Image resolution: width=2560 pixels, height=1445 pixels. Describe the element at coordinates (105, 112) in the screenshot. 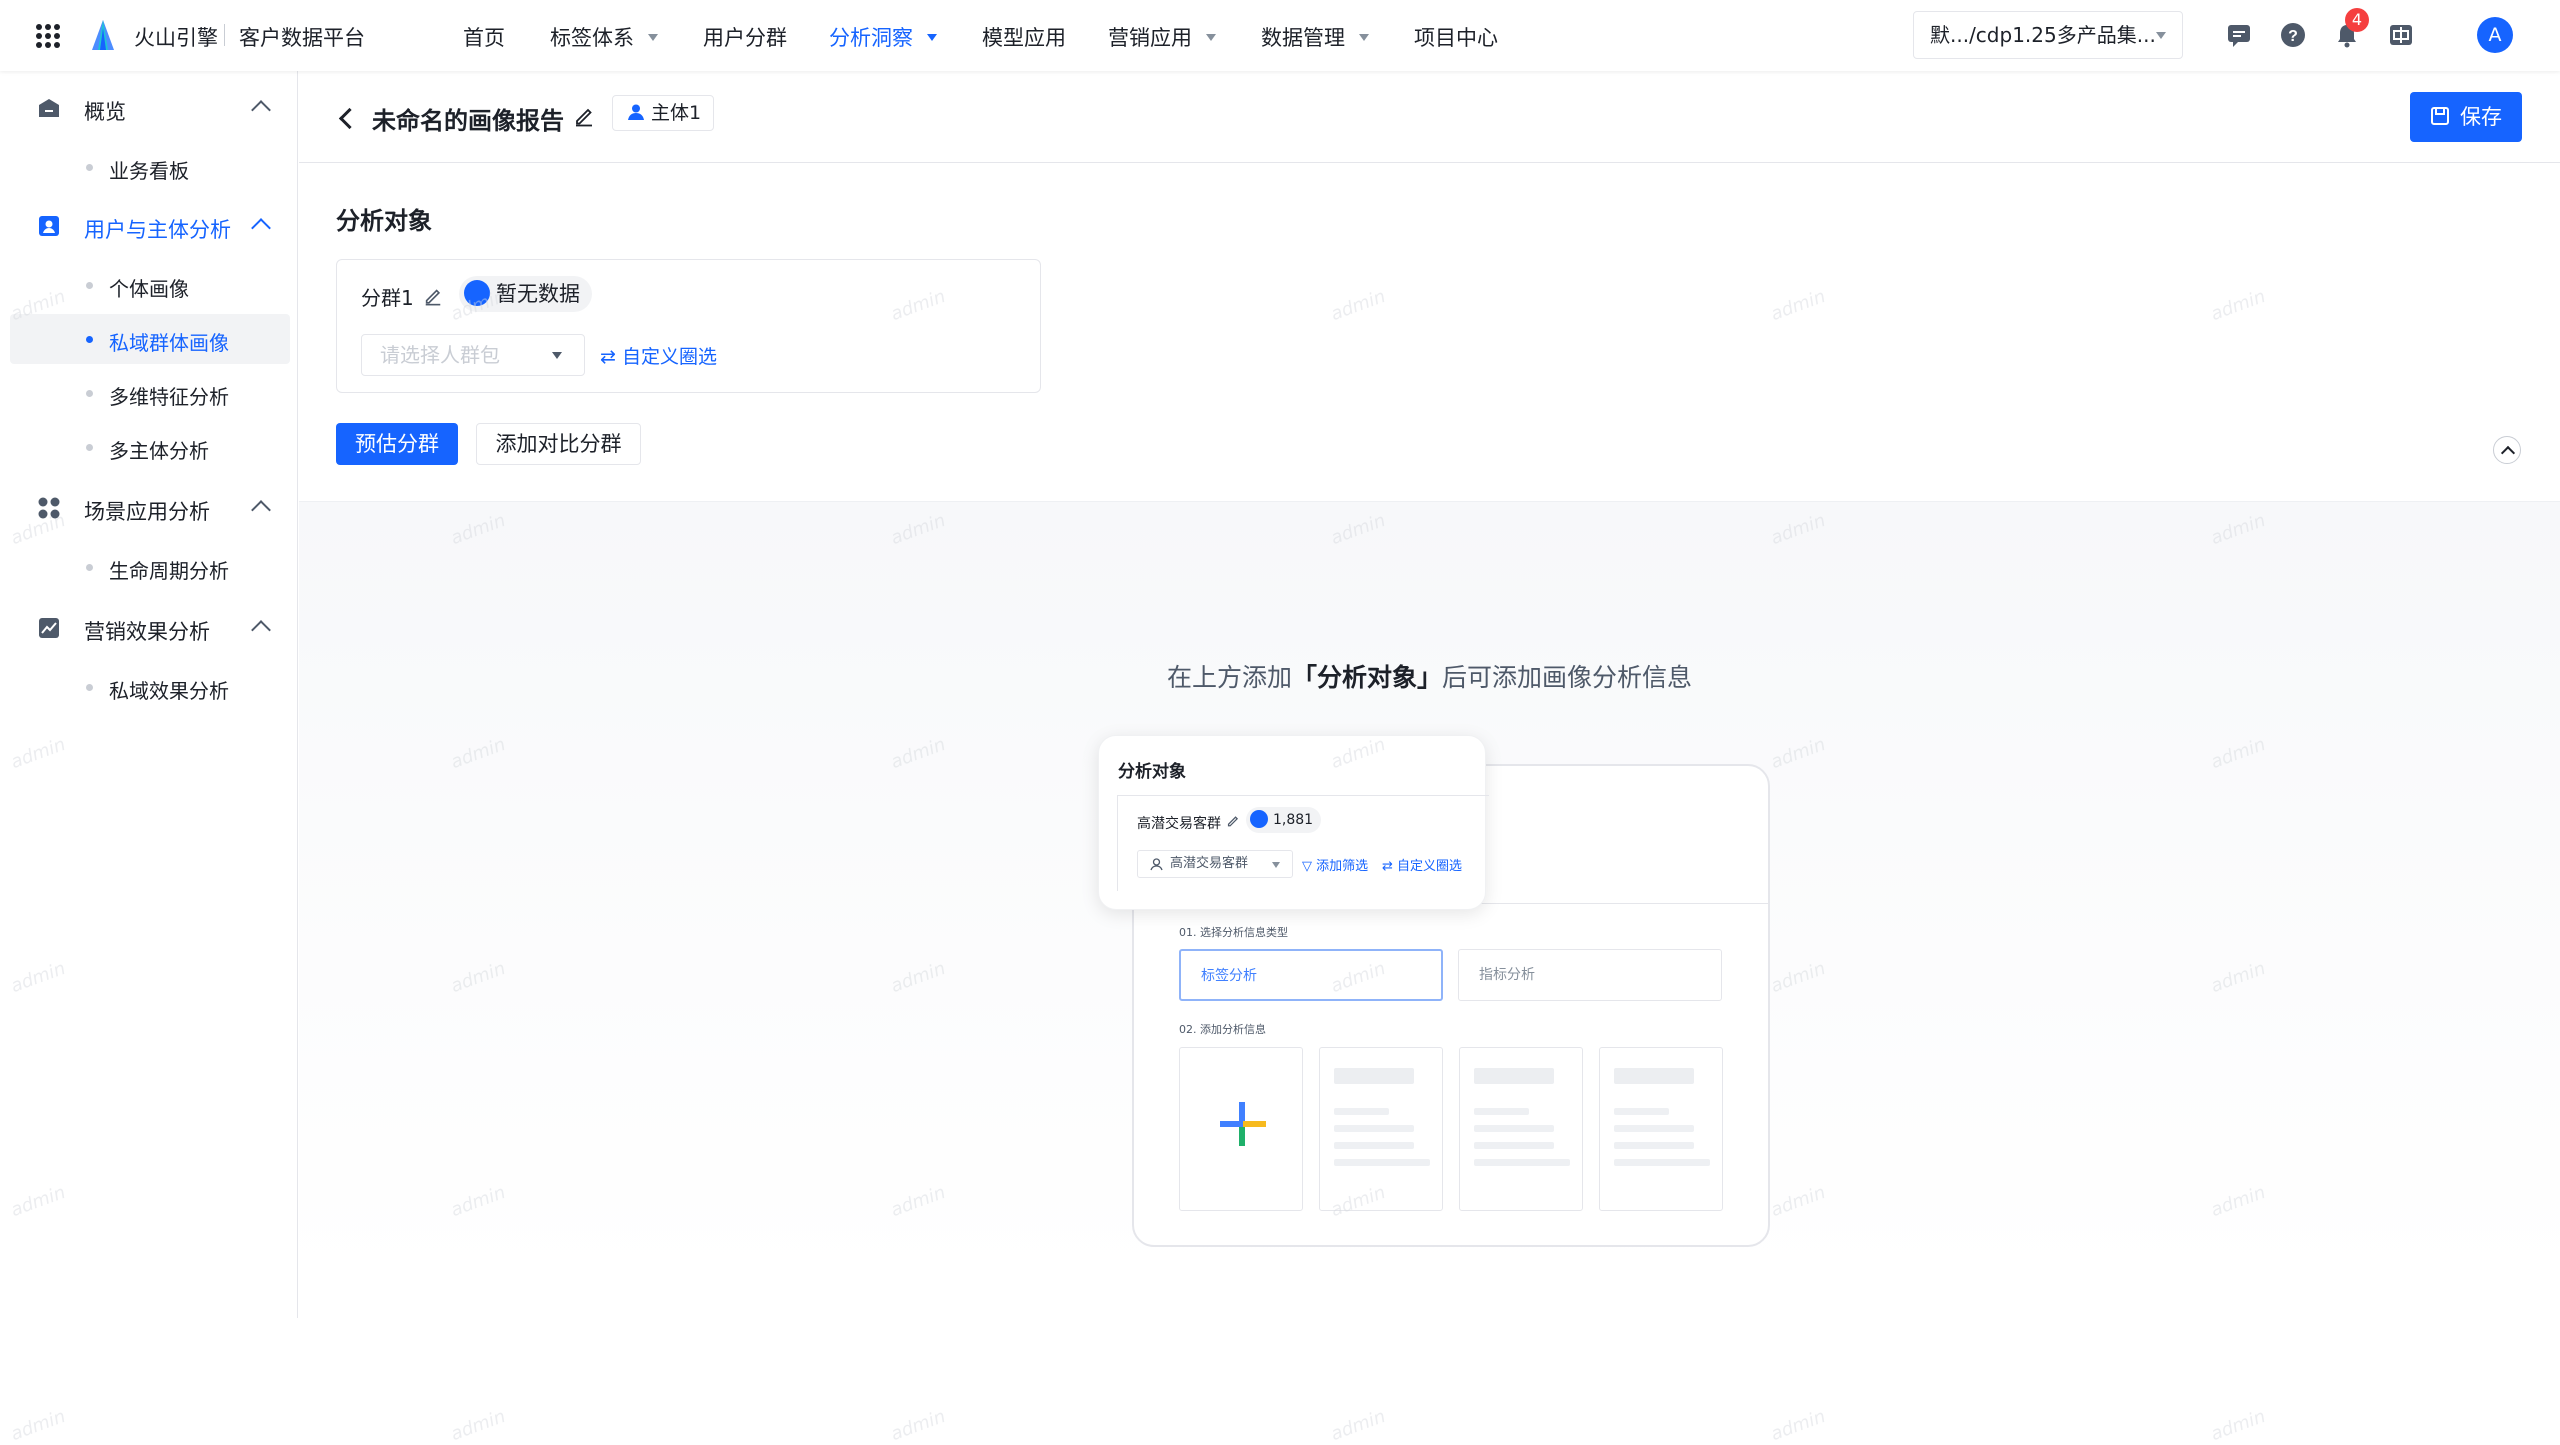

I see `sidebar-group-label: 概览` at that location.